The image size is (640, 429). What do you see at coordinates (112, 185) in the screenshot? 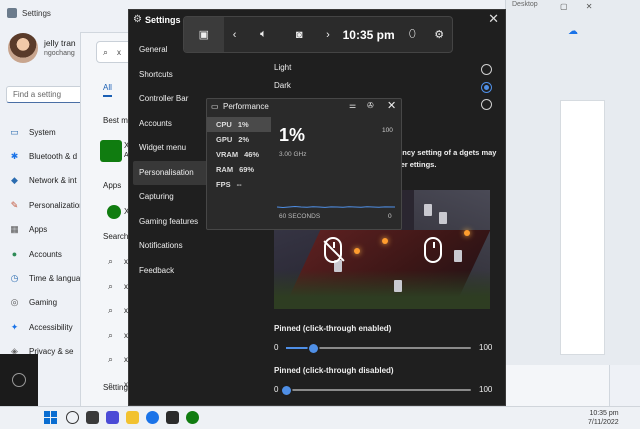
I see `apps-heading: Apps` at bounding box center [112, 185].